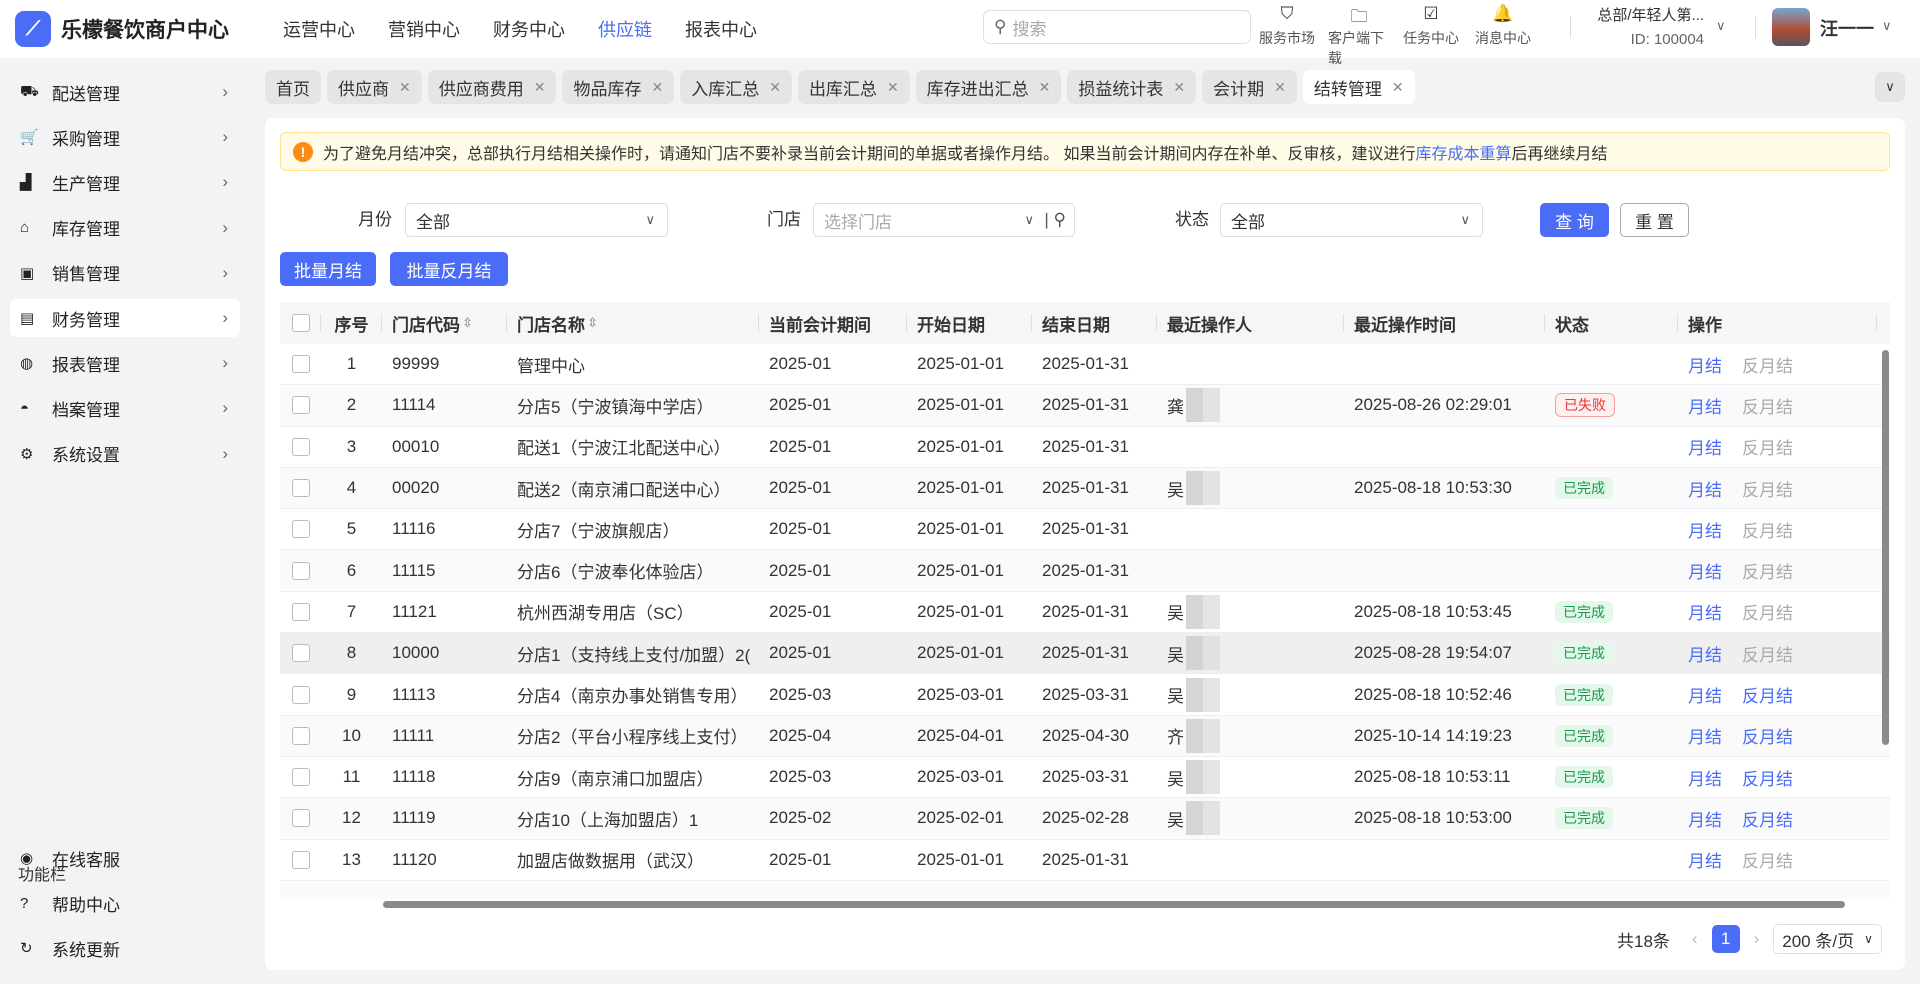  I want to click on logo: ⟋ 乐檬餐饮商户中心, so click(122, 29).